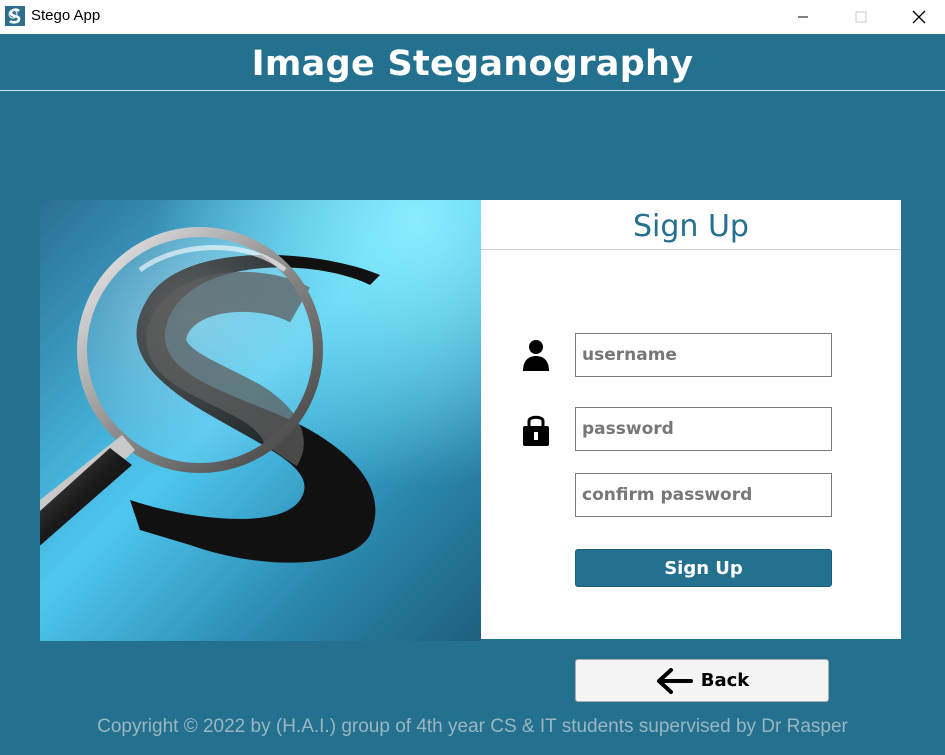  I want to click on back-button: Back, so click(702, 680).